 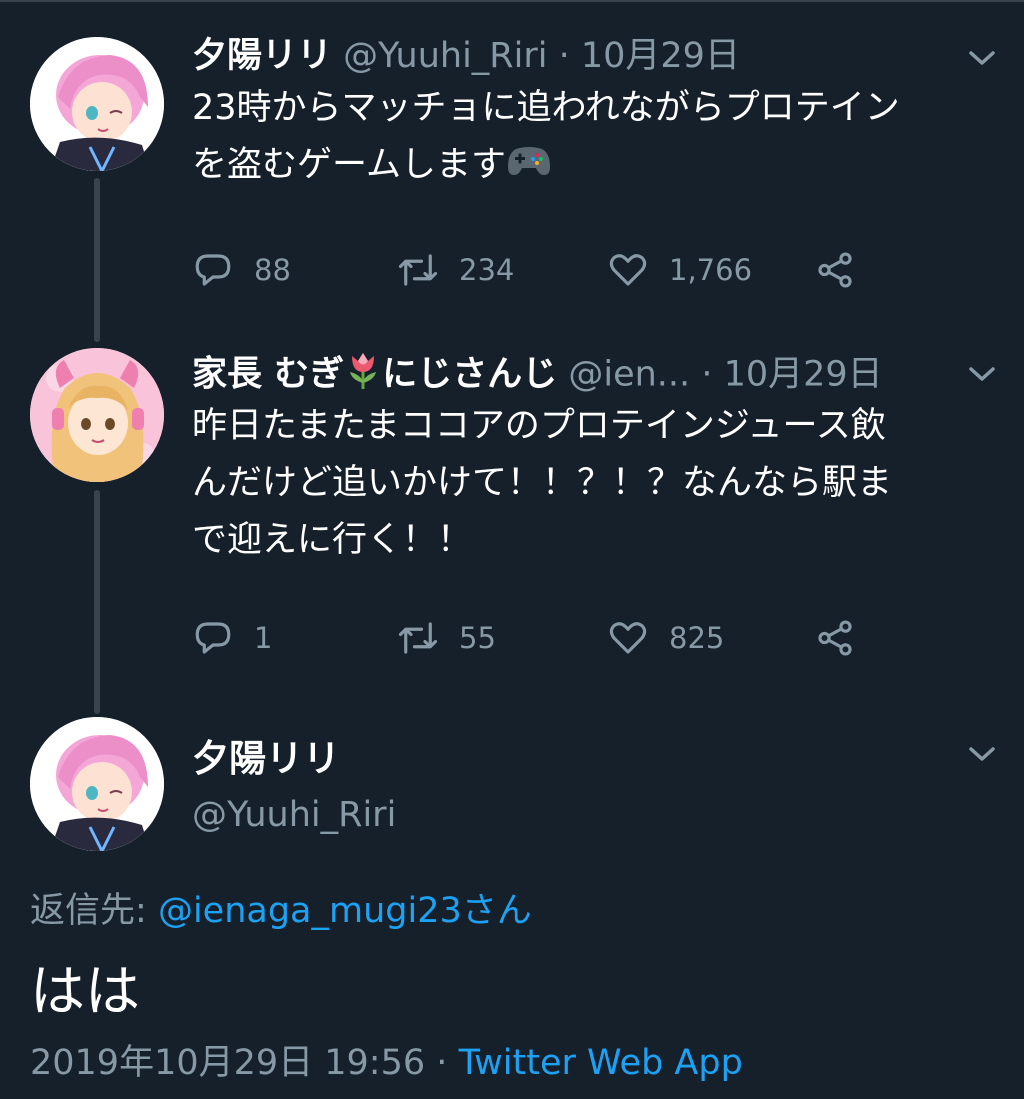 I want to click on reply-count: 1, so click(x=263, y=638).